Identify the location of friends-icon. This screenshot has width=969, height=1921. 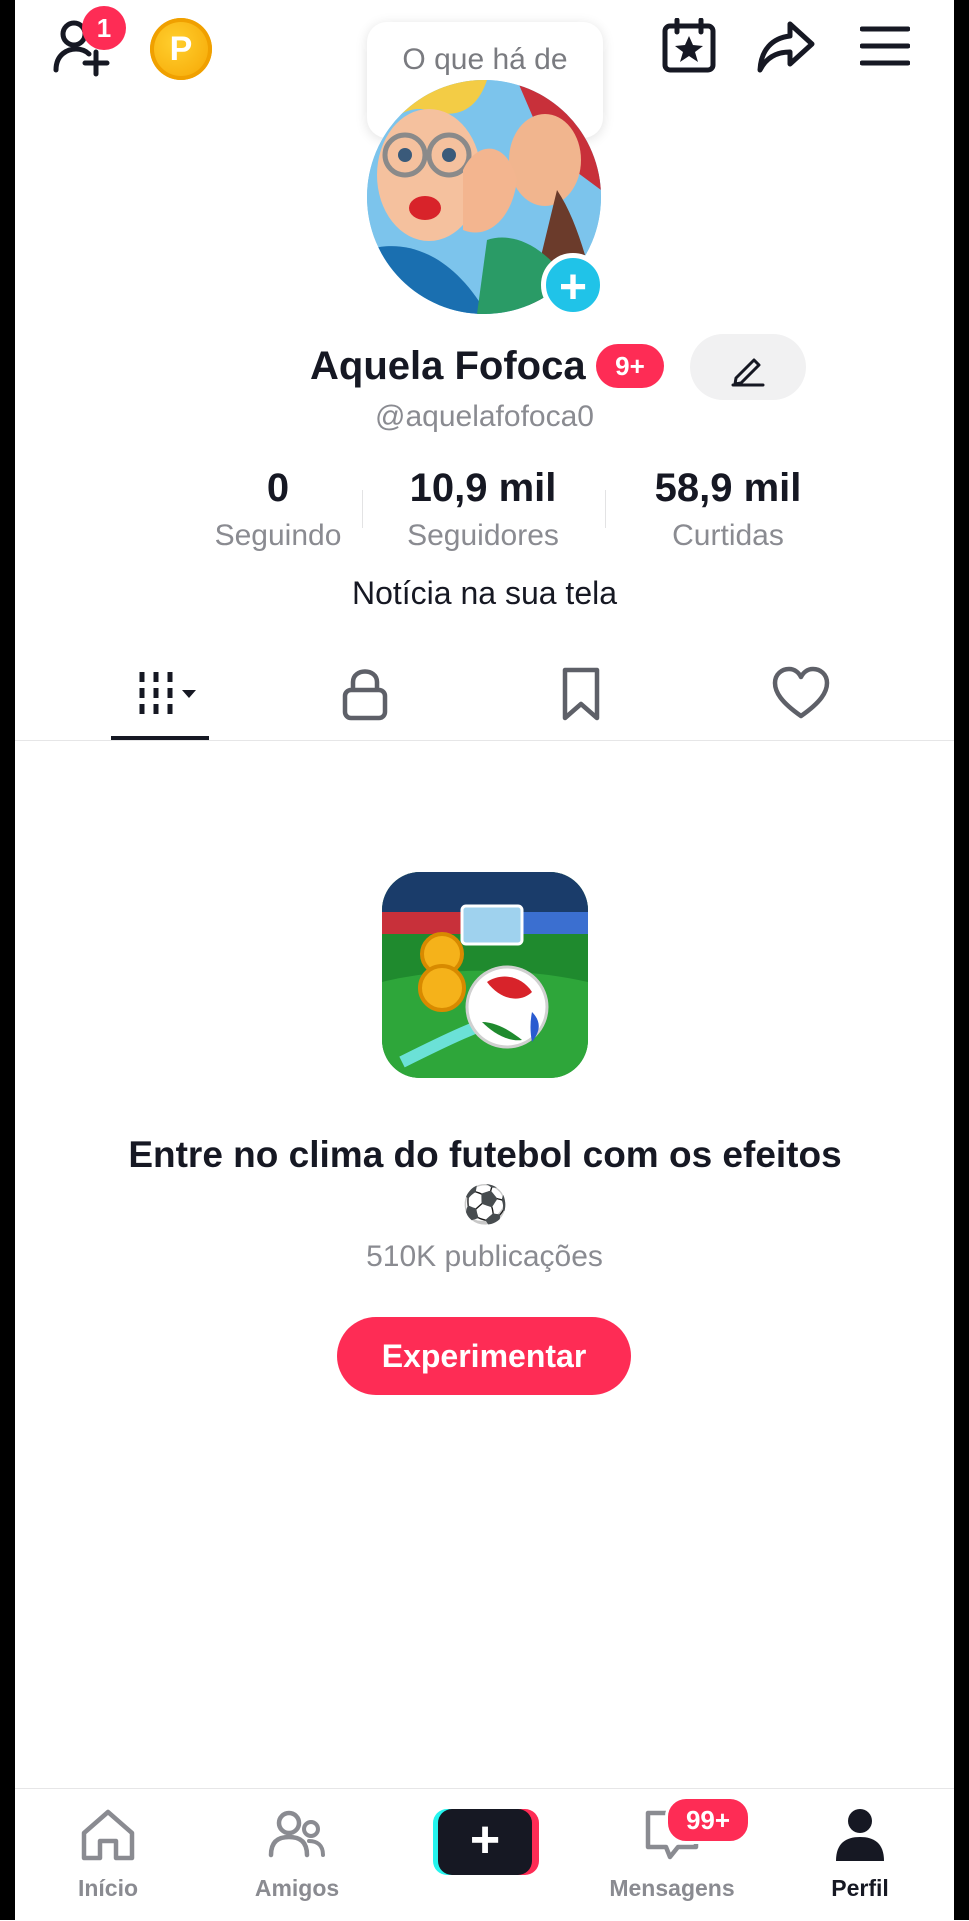
(296, 1834).